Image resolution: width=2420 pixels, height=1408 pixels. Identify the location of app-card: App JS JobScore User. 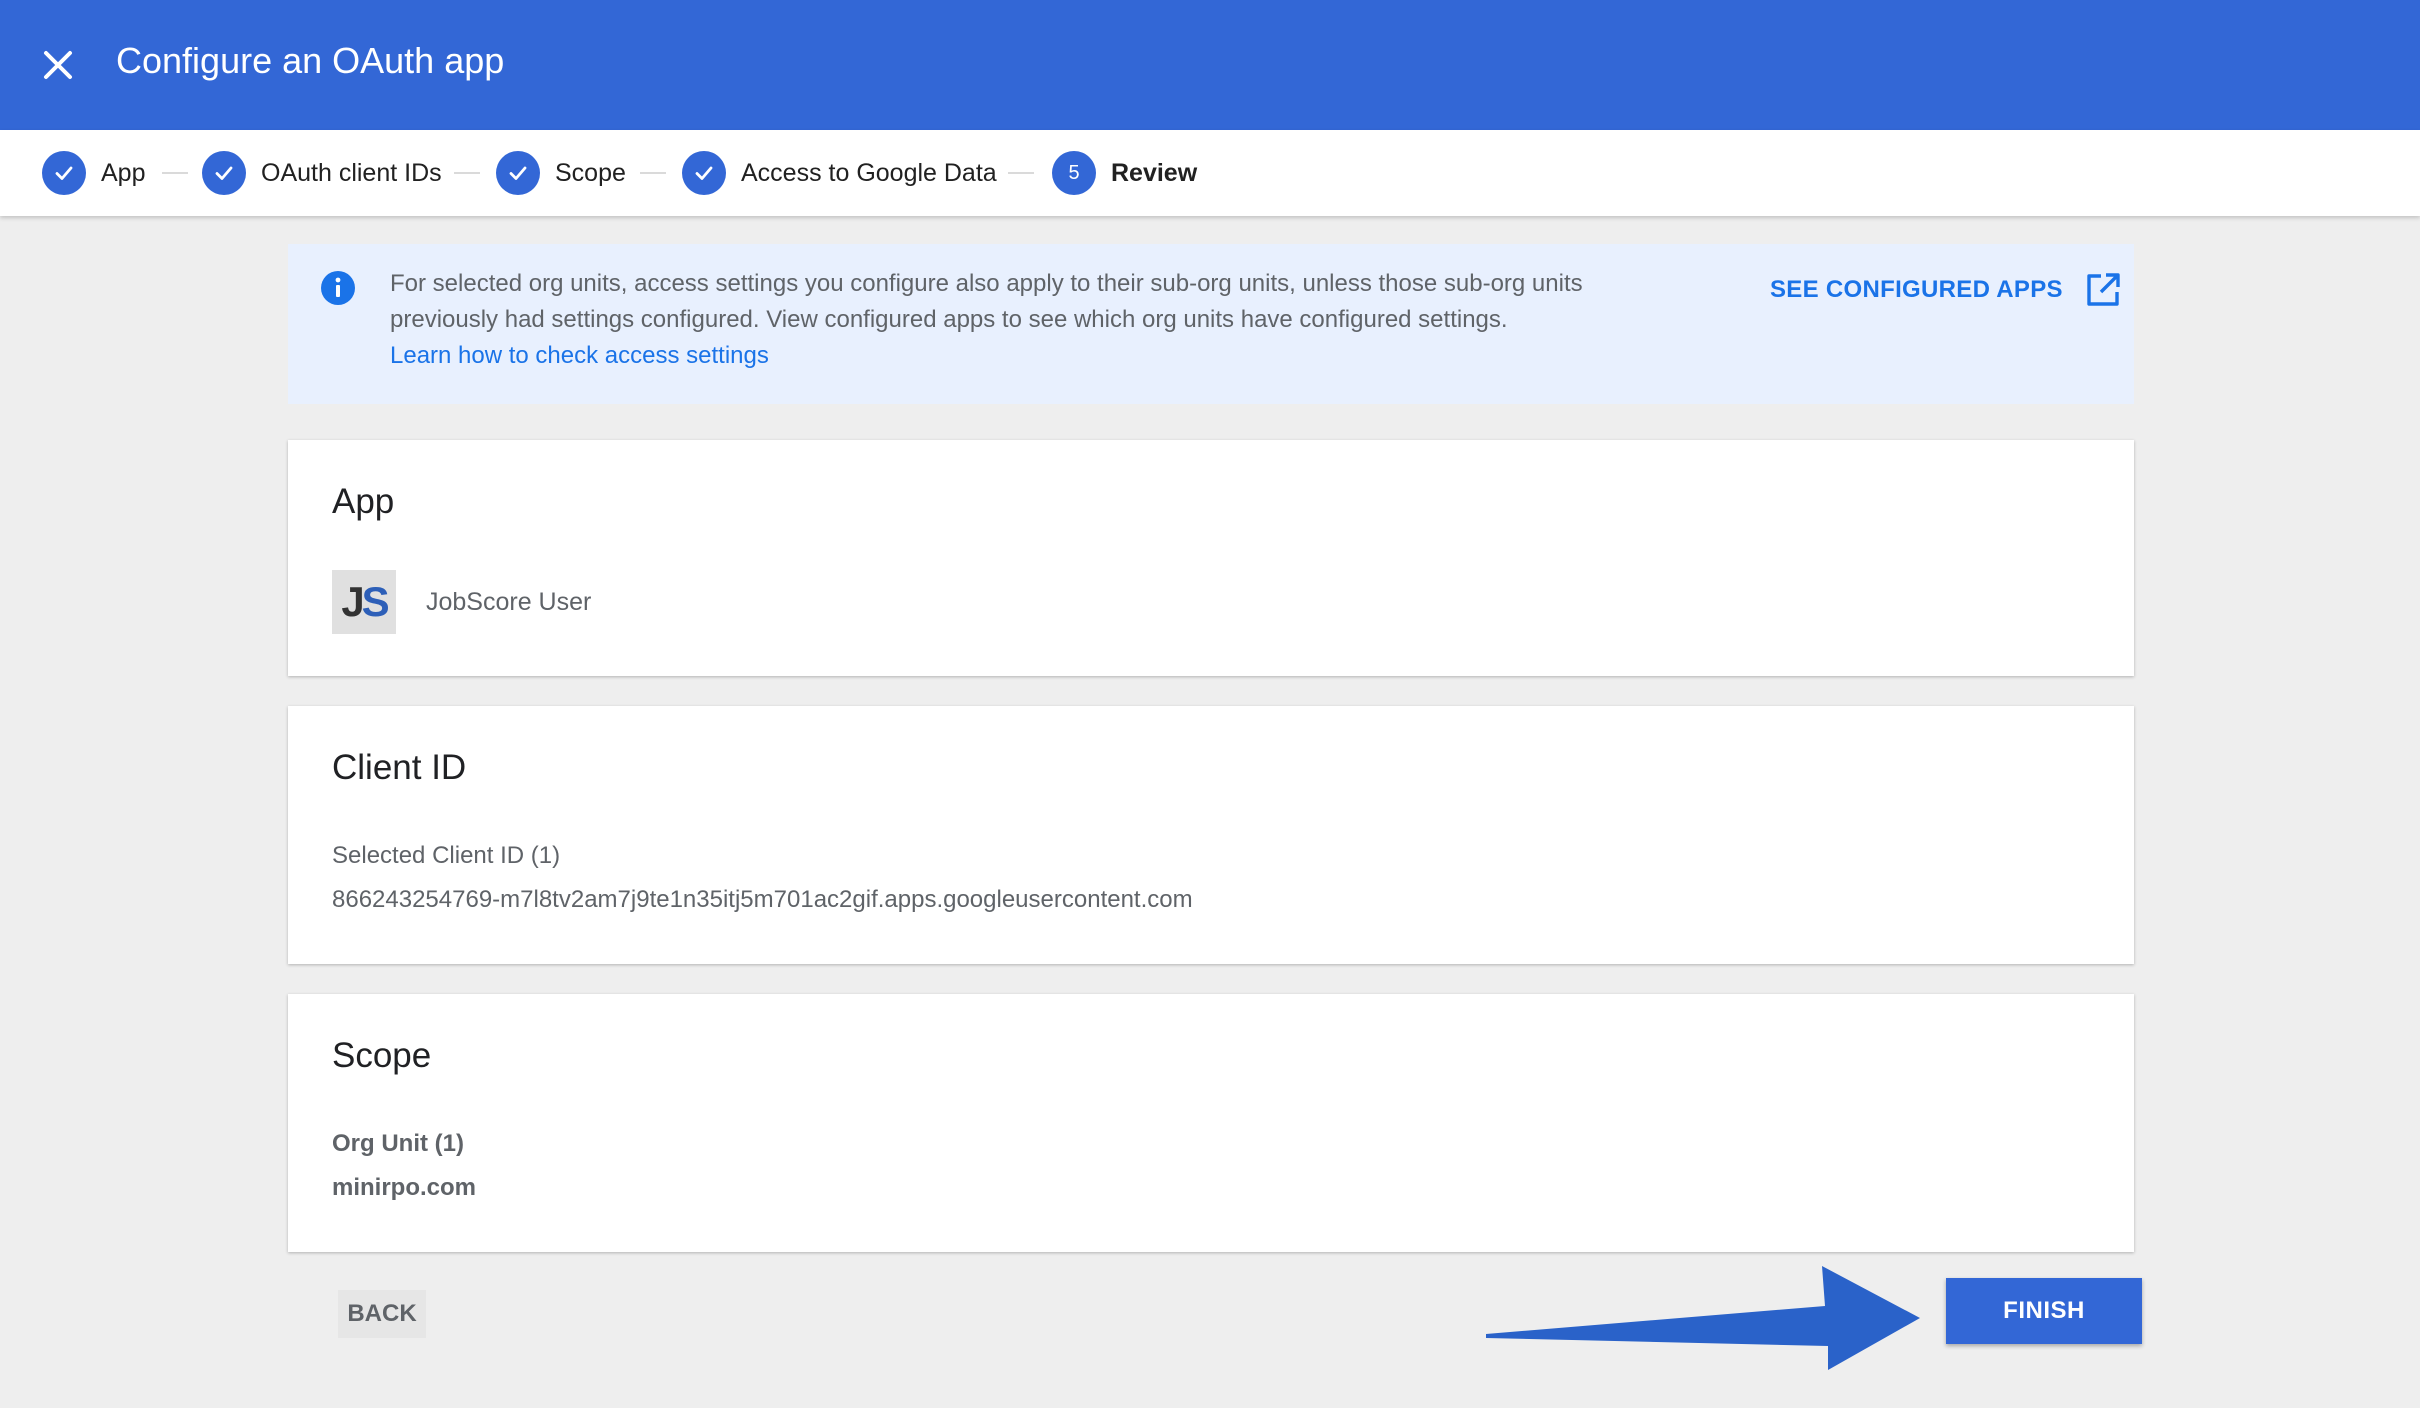
(1211, 558).